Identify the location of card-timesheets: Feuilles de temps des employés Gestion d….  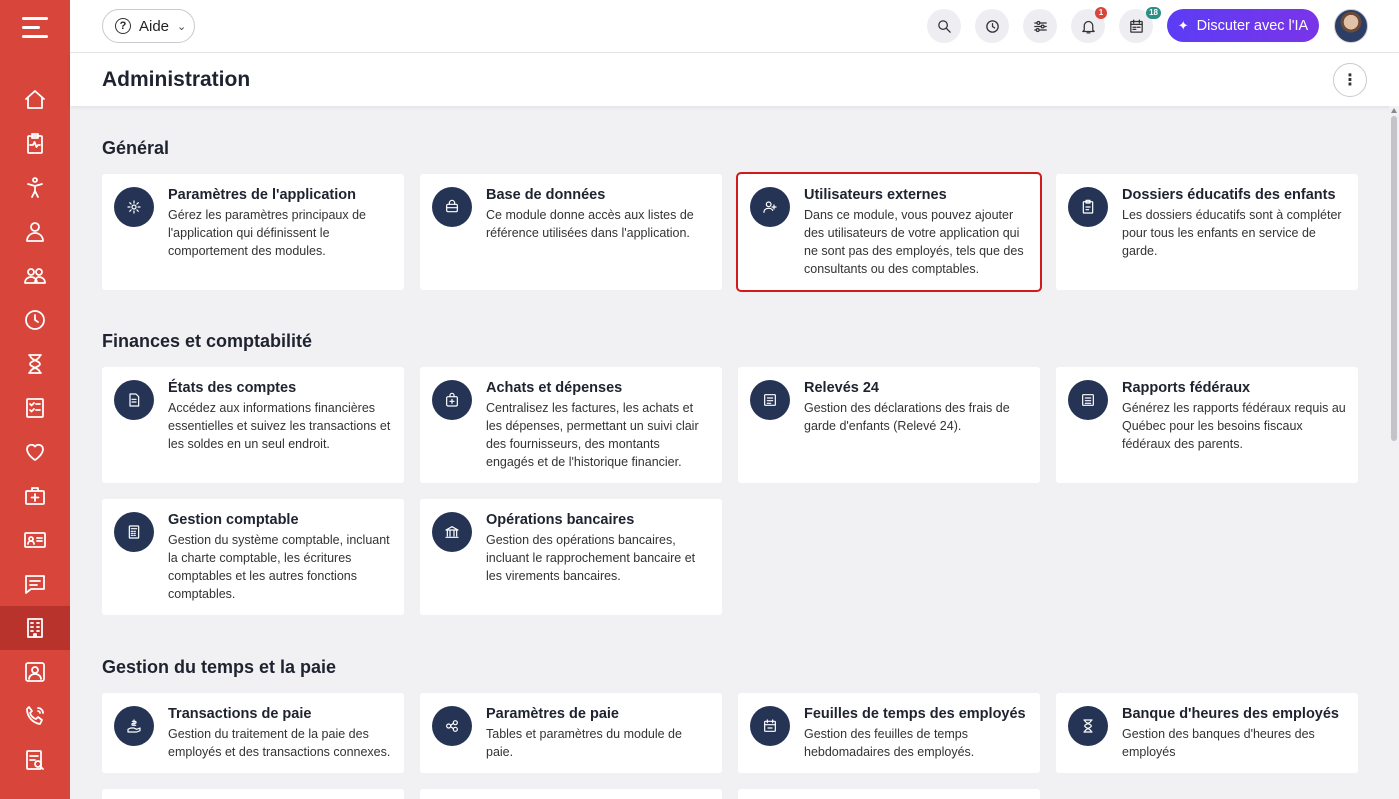
(889, 733).